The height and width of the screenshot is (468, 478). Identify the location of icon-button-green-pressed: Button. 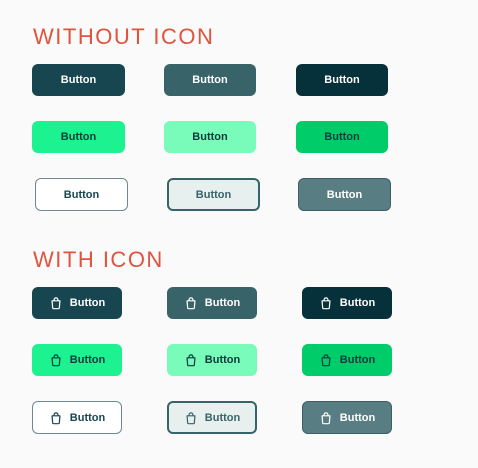
(347, 360).